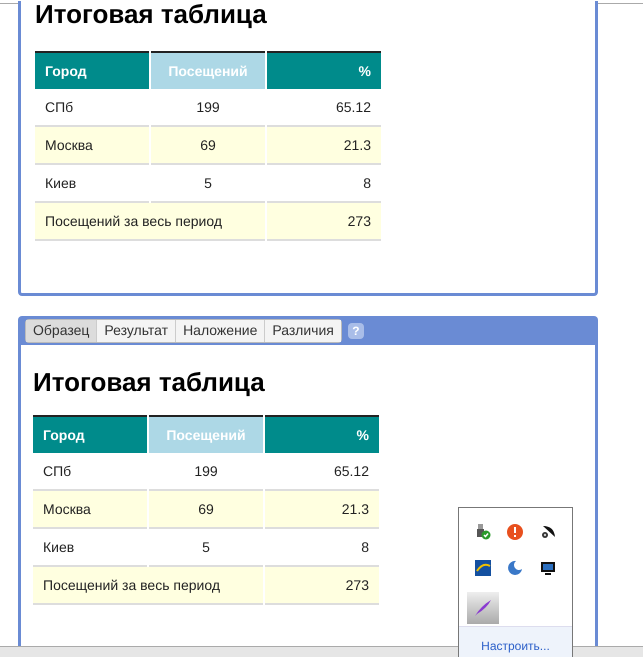 This screenshot has height=657, width=643. Describe the element at coordinates (483, 608) in the screenshot. I see `feather-icon` at that location.